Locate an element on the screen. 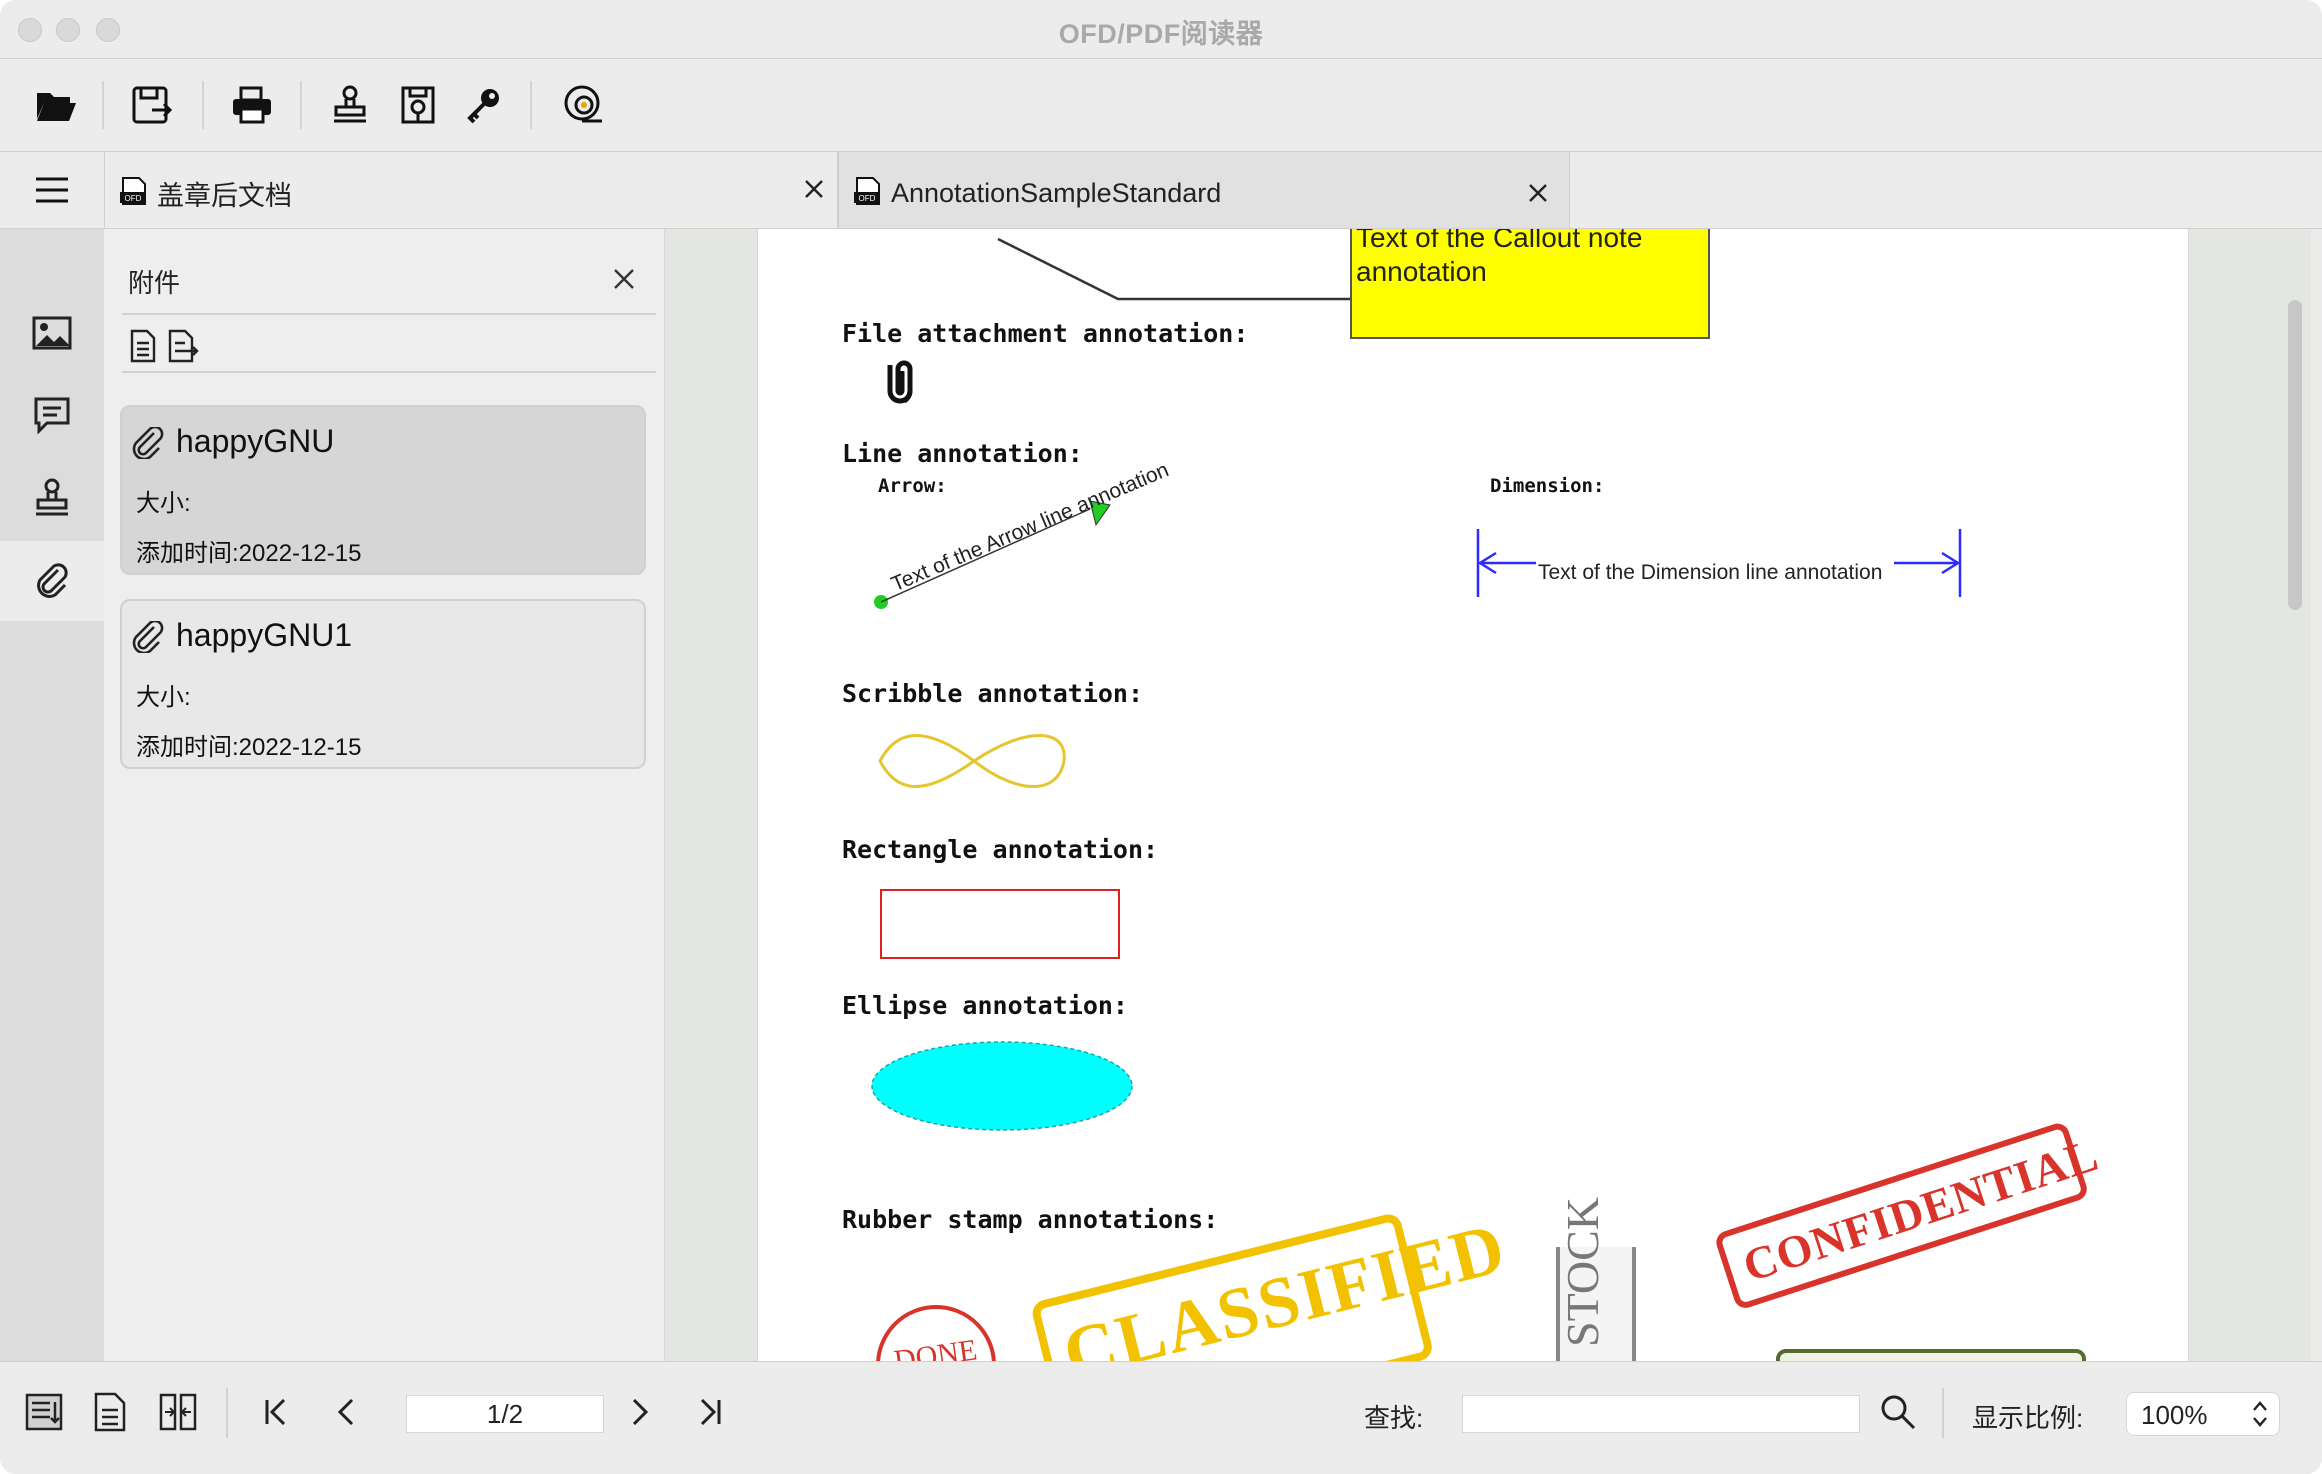 This screenshot has height=1474, width=2322. open-attachment-button is located at coordinates (143, 346).